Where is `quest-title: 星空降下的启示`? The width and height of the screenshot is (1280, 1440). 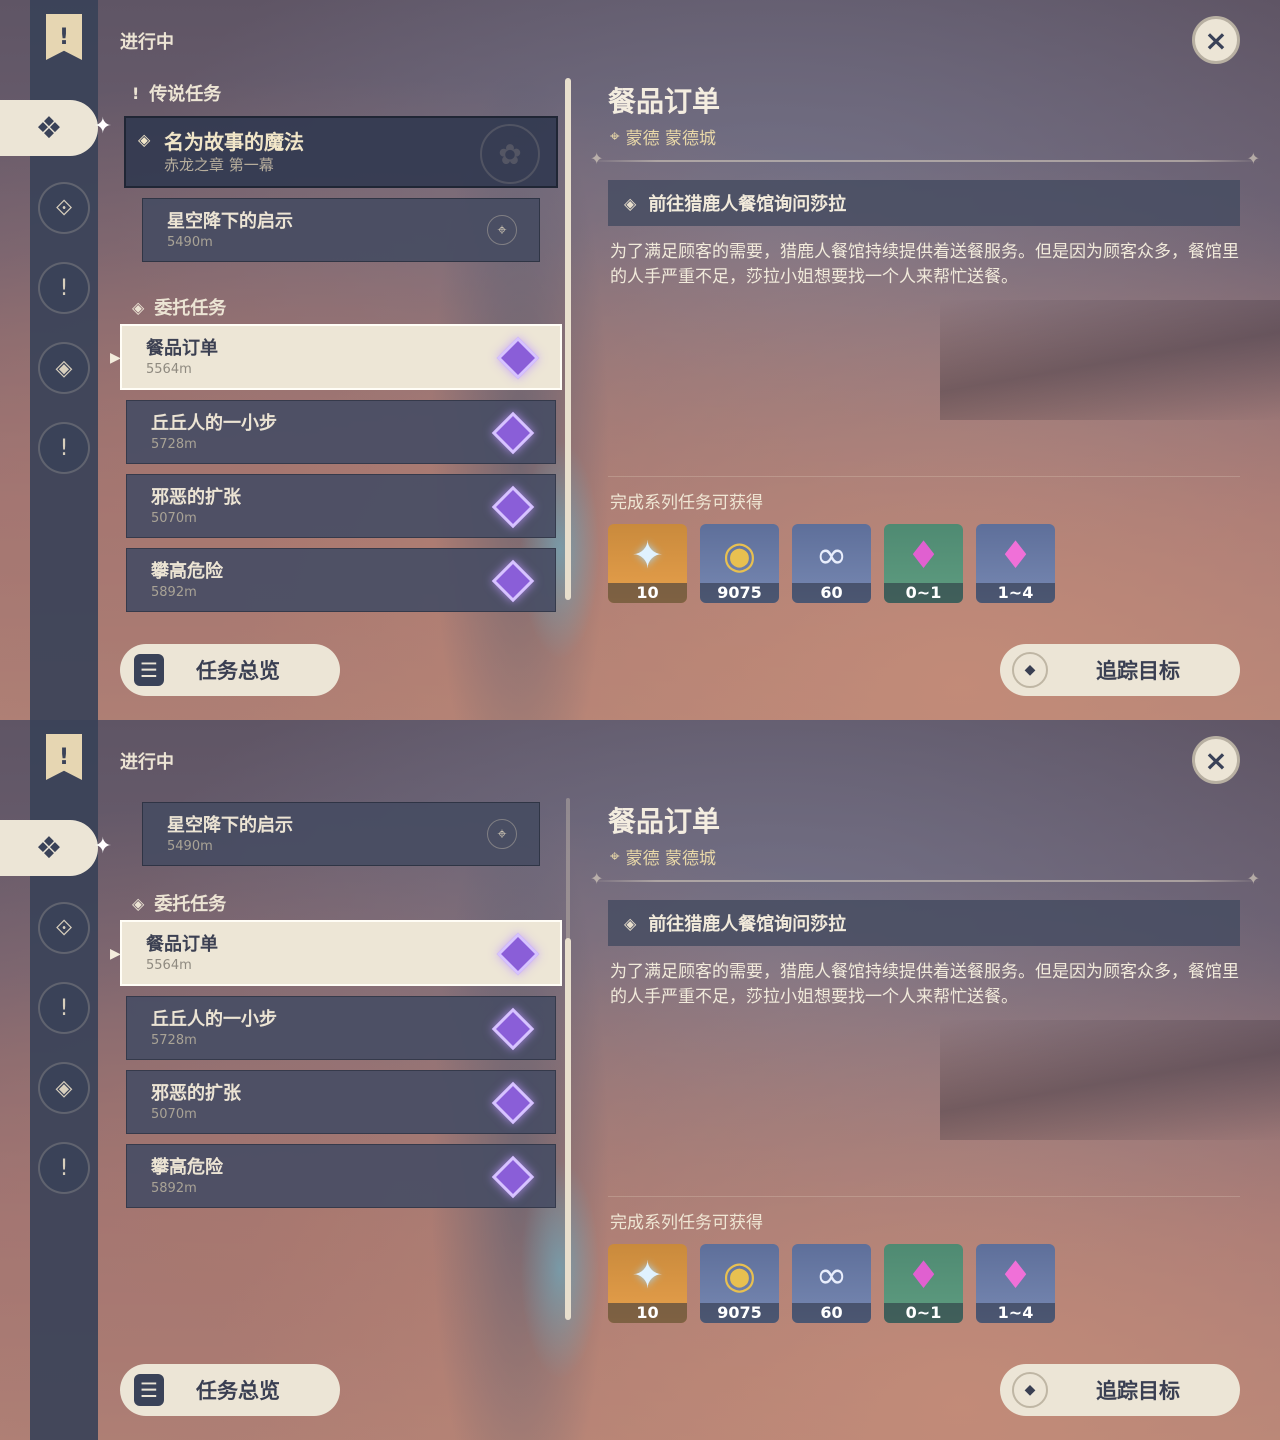 quest-title: 星空降下的启示 is located at coordinates (230, 825).